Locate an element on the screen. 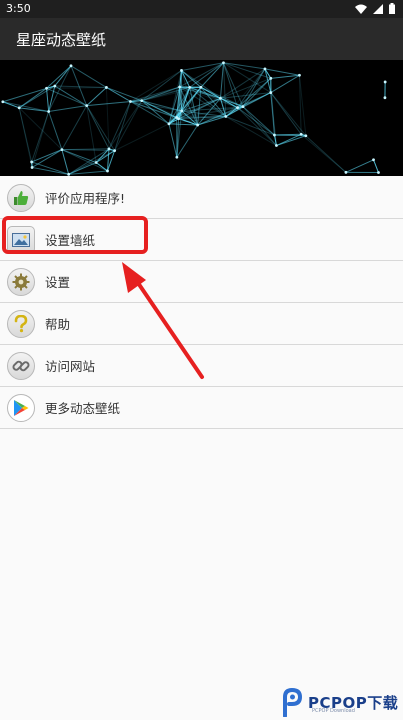 The height and width of the screenshot is (720, 403). watermark-sub: PCPOP Download is located at coordinates (333, 711).